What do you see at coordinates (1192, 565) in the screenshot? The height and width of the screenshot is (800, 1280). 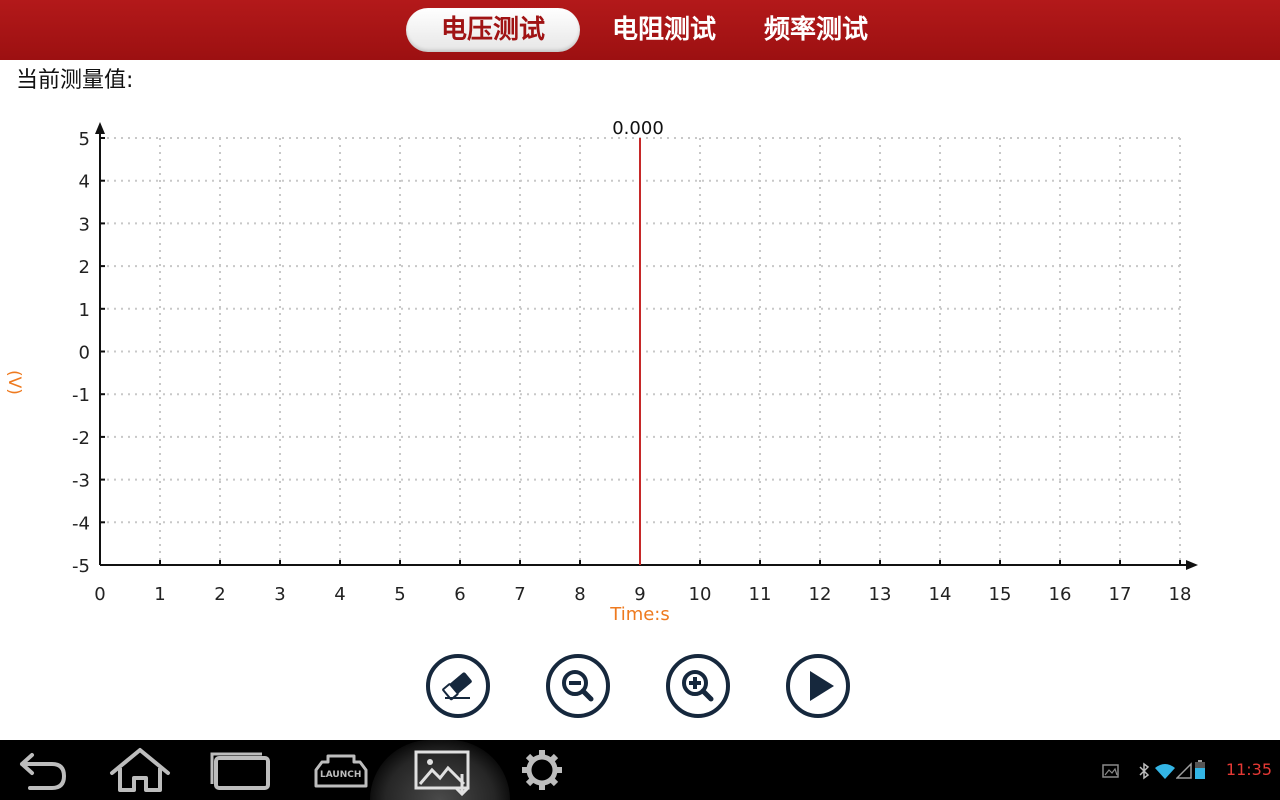 I see `x-axis-arrow` at bounding box center [1192, 565].